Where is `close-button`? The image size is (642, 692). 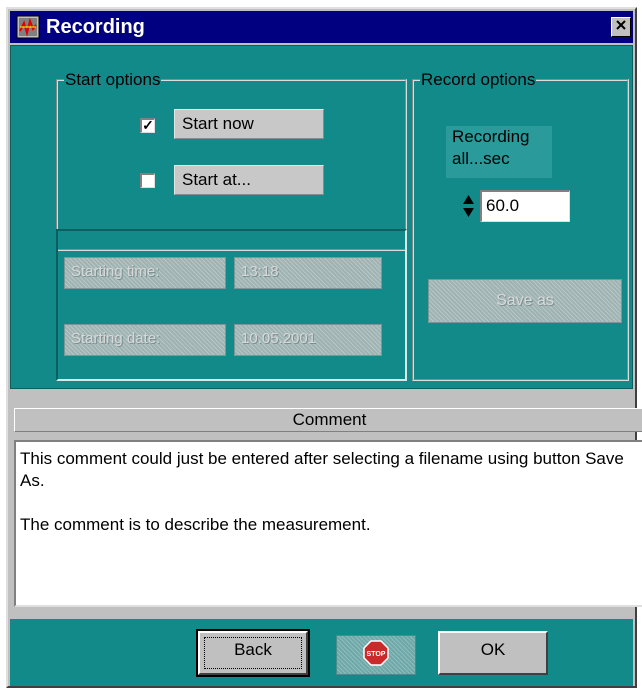 close-button is located at coordinates (621, 27).